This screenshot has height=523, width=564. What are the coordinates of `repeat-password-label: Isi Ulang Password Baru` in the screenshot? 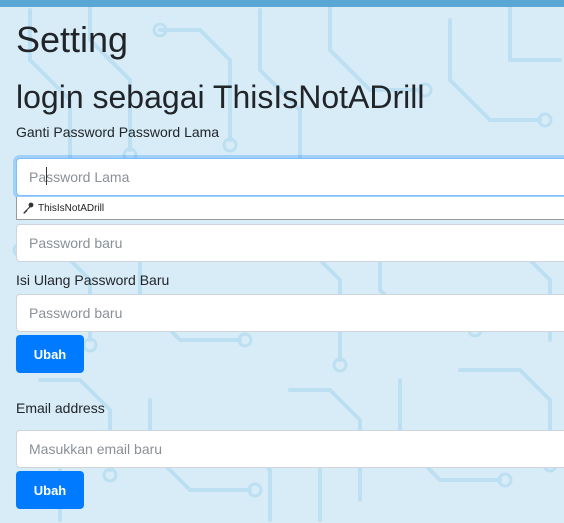 It's located at (93, 280).